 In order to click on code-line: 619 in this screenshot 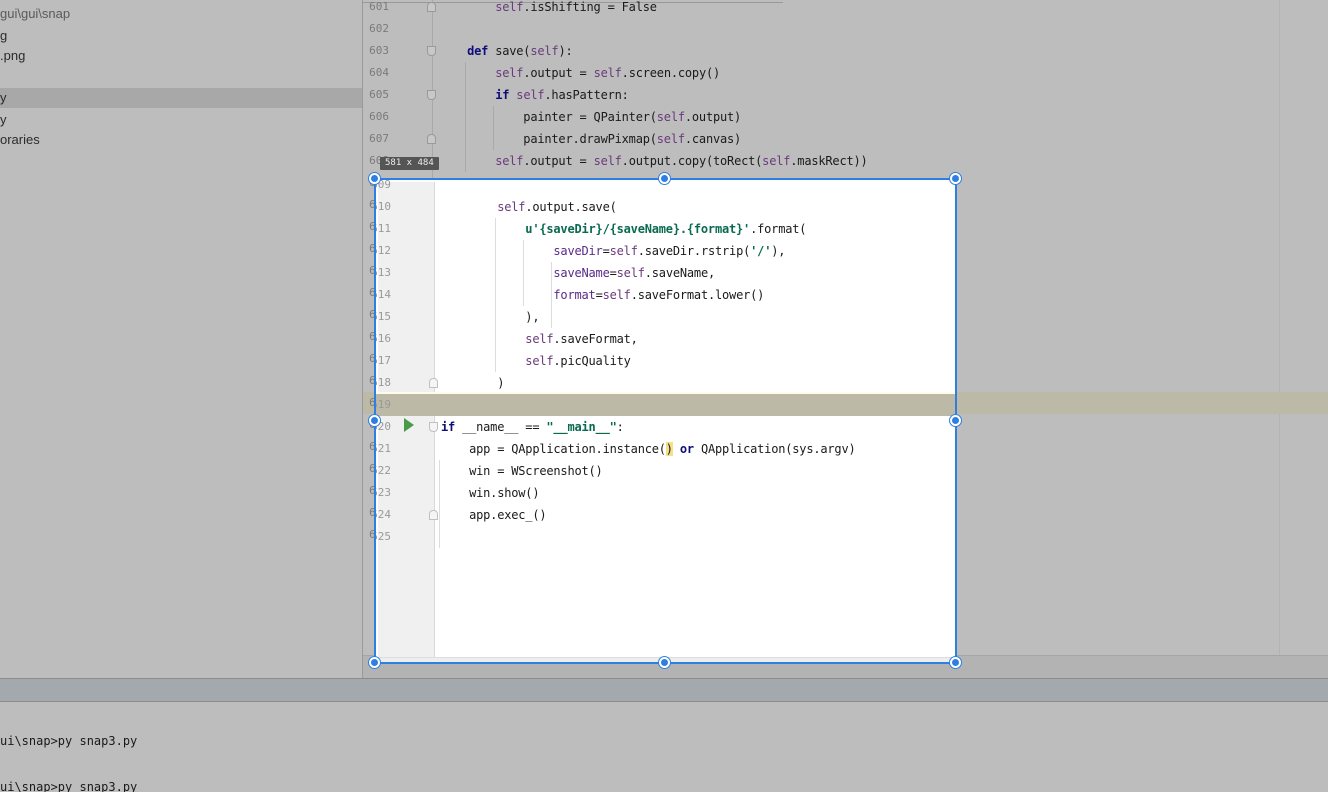, I will do `click(665, 405)`.